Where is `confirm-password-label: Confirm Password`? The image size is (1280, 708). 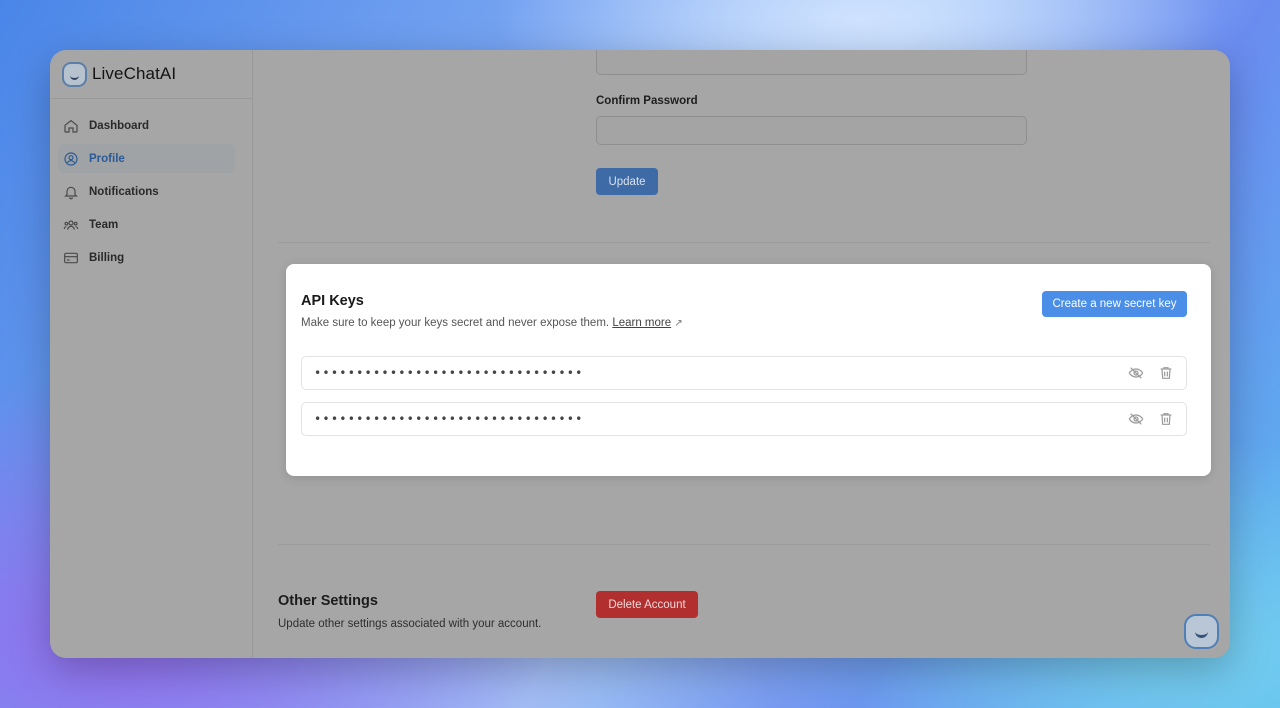 confirm-password-label: Confirm Password is located at coordinates (647, 101).